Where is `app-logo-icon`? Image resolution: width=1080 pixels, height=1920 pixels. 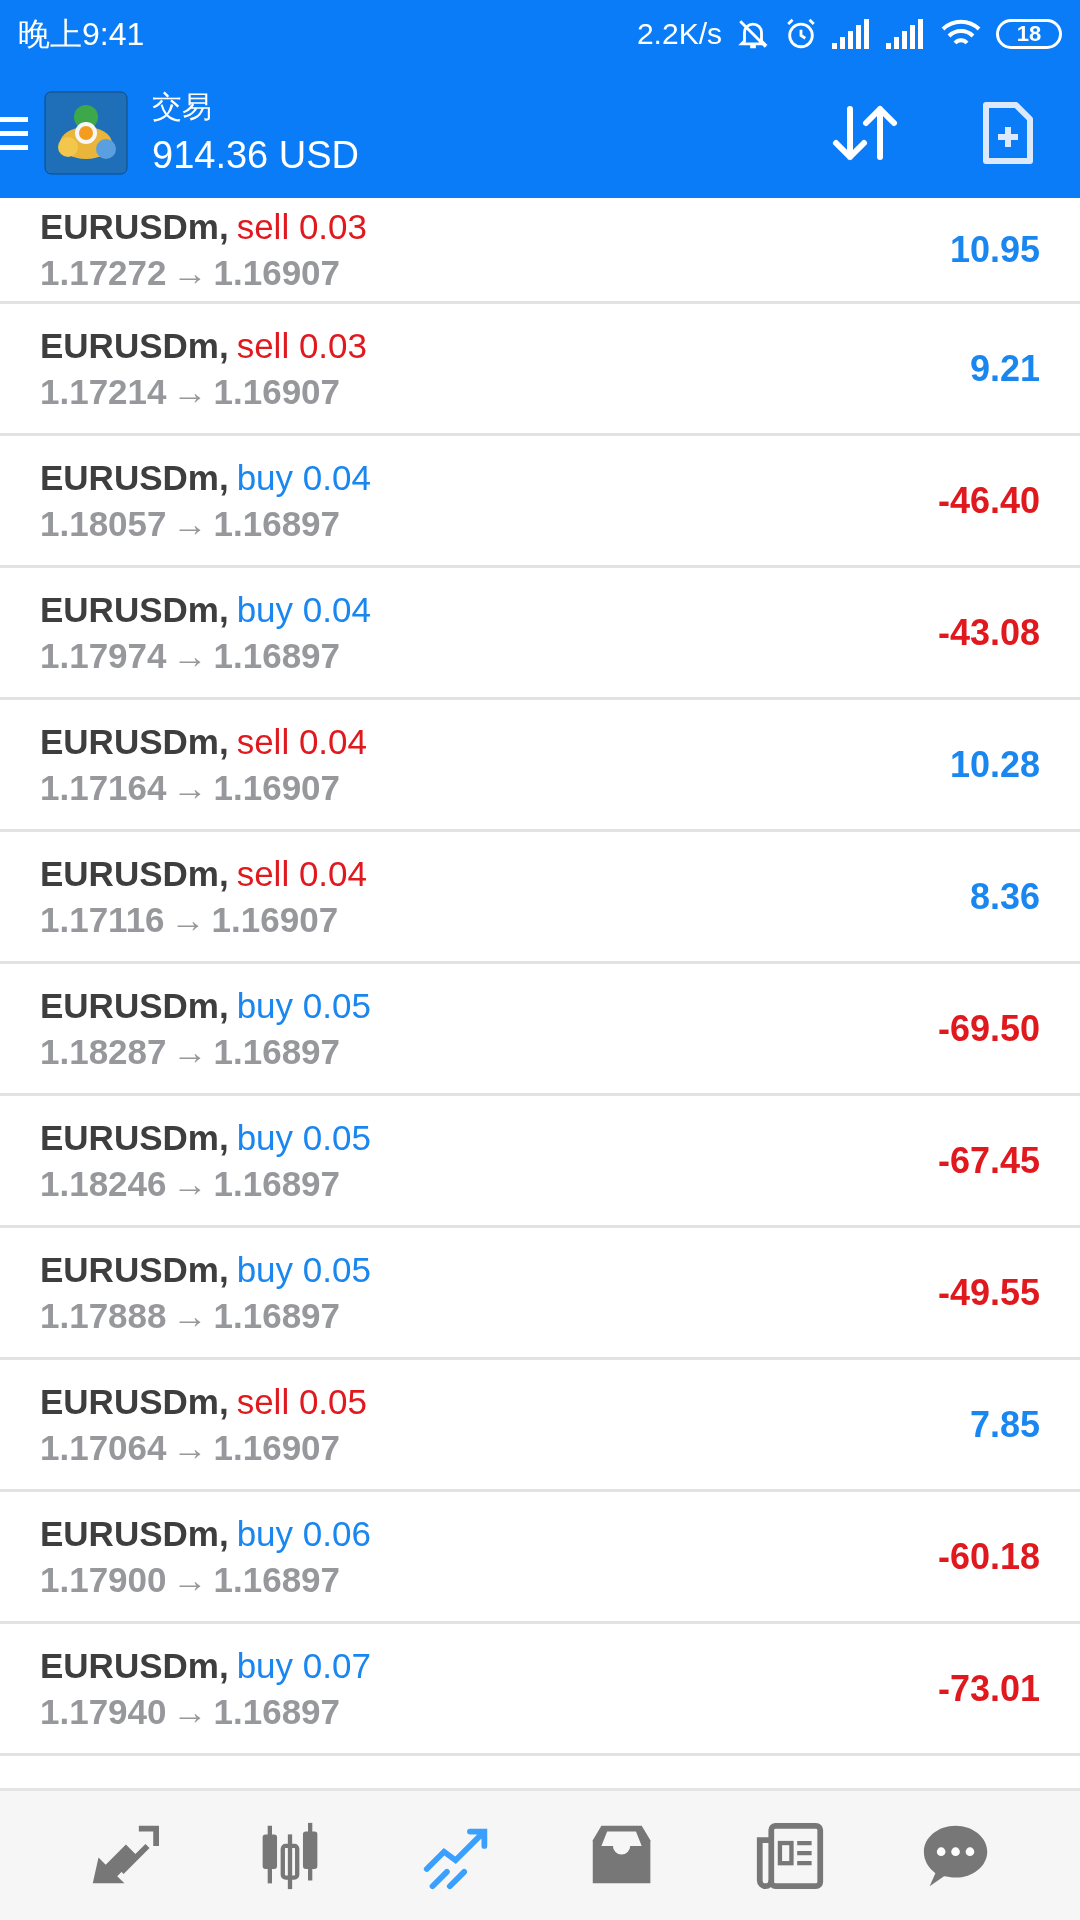 app-logo-icon is located at coordinates (86, 132).